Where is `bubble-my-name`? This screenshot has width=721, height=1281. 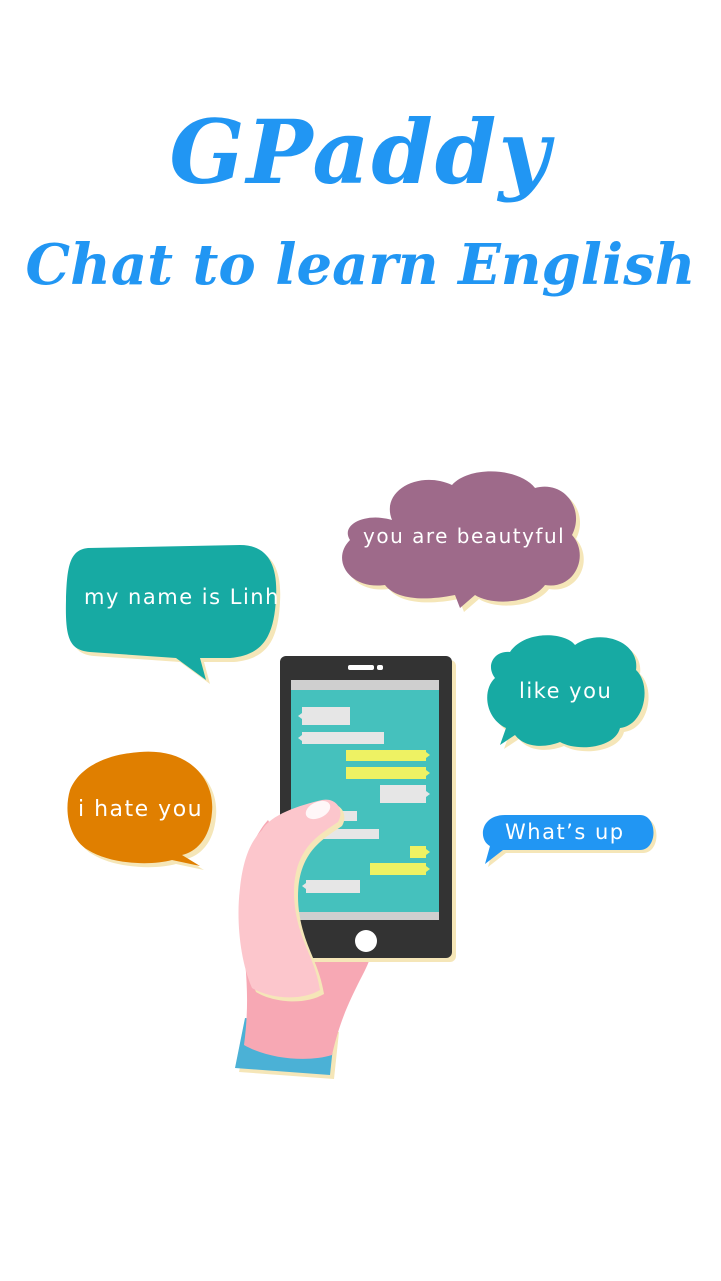 bubble-my-name is located at coordinates (173, 614).